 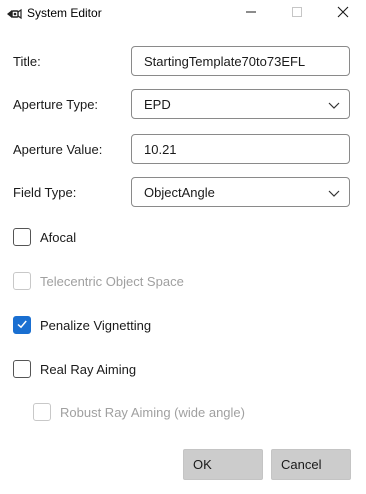 I want to click on minimize-icon, so click(x=251, y=14).